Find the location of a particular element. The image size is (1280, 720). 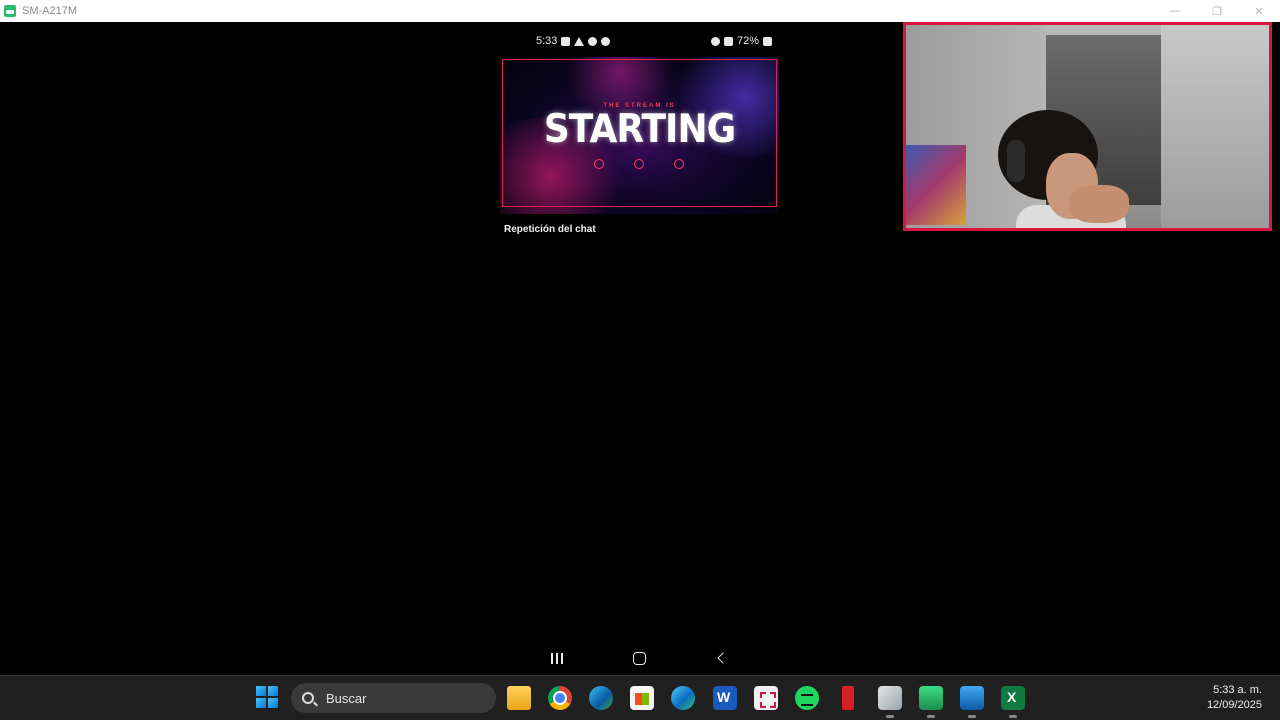

taskbar-search: Buscar is located at coordinates (393, 698).